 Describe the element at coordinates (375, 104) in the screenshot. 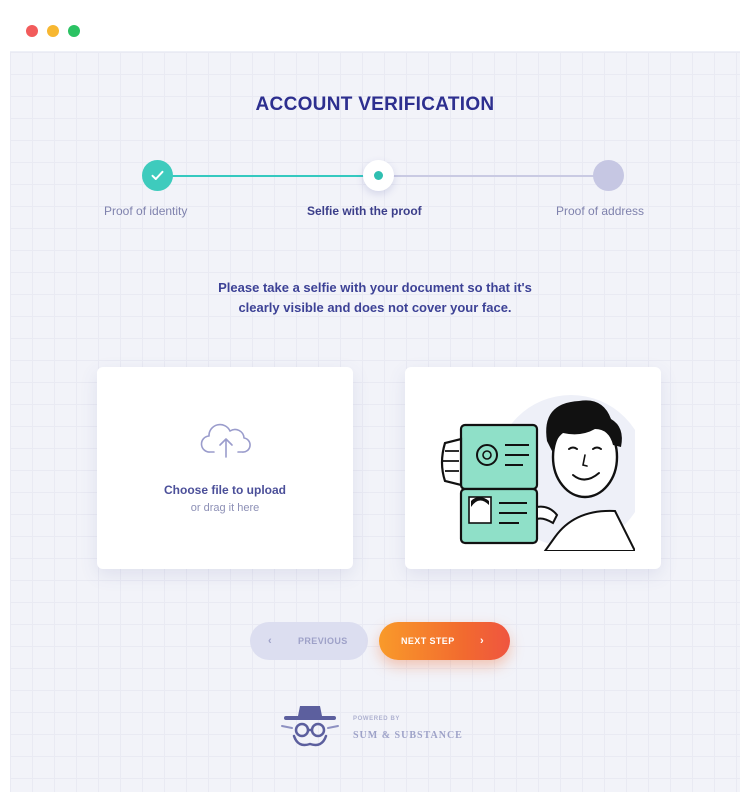

I see `page-title: ACCOUNT VERIFICATION` at that location.